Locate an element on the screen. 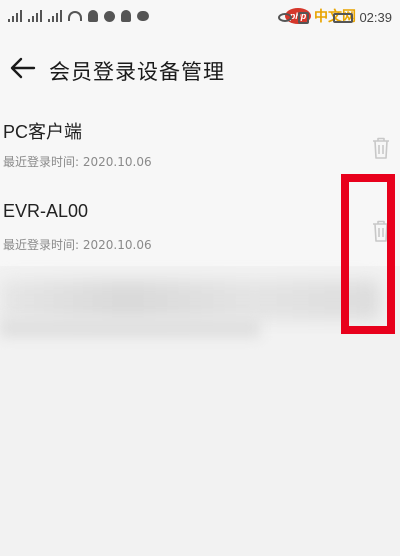 This screenshot has width=400, height=556. message-icon is located at coordinates (143, 16).